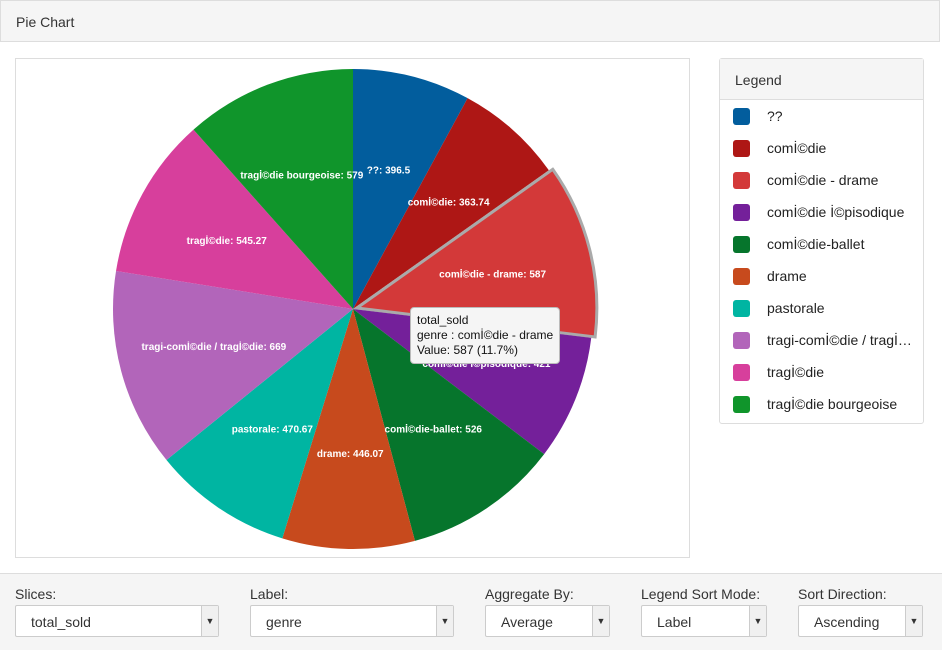 The height and width of the screenshot is (650, 942). I want to click on legend-item: tragİ©die, so click(821, 372).